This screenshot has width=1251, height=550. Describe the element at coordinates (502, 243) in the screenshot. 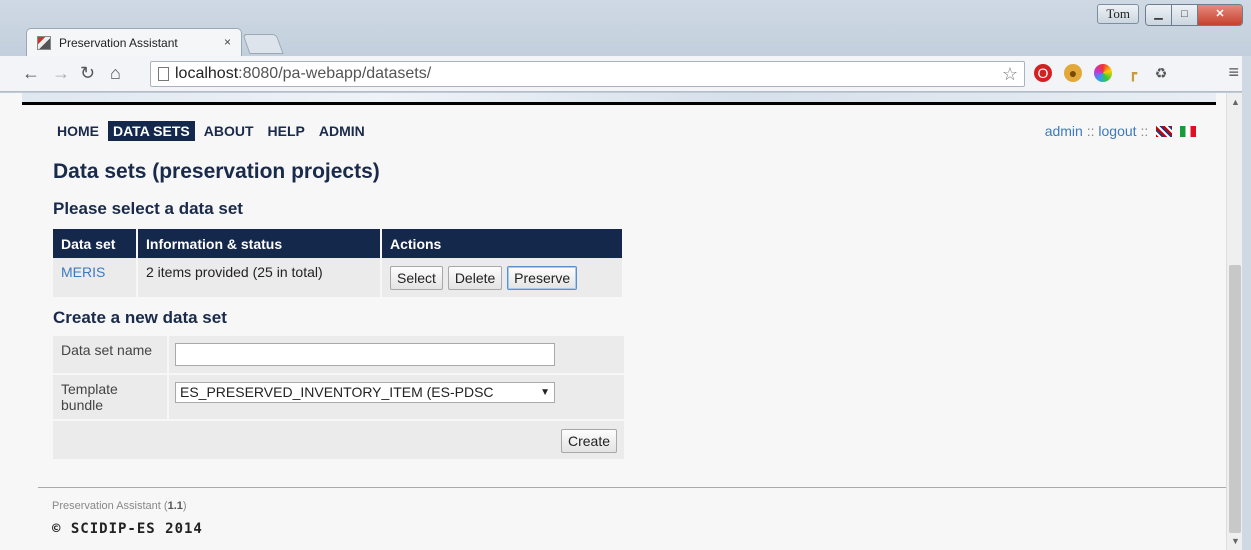

I see `column-header: Actions` at that location.